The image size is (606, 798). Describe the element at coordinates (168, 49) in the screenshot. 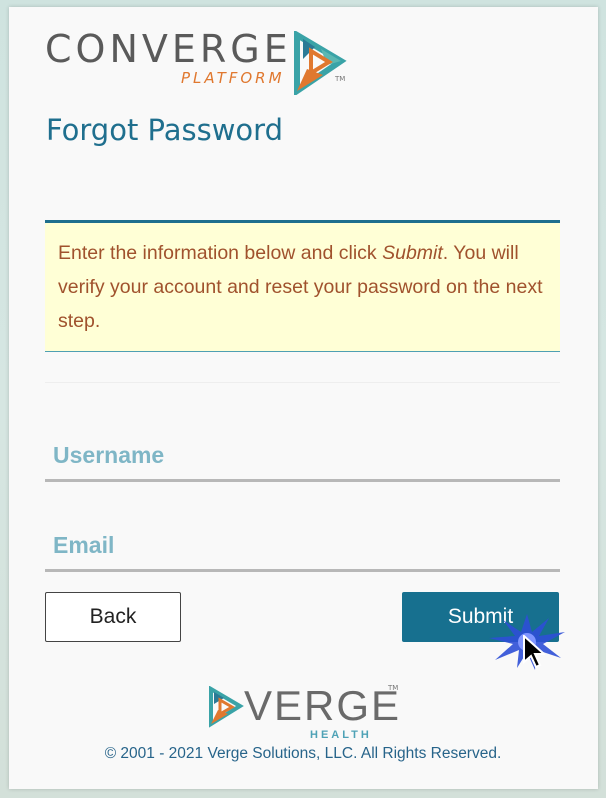

I see `logo-wordmark: CONVERGE` at that location.